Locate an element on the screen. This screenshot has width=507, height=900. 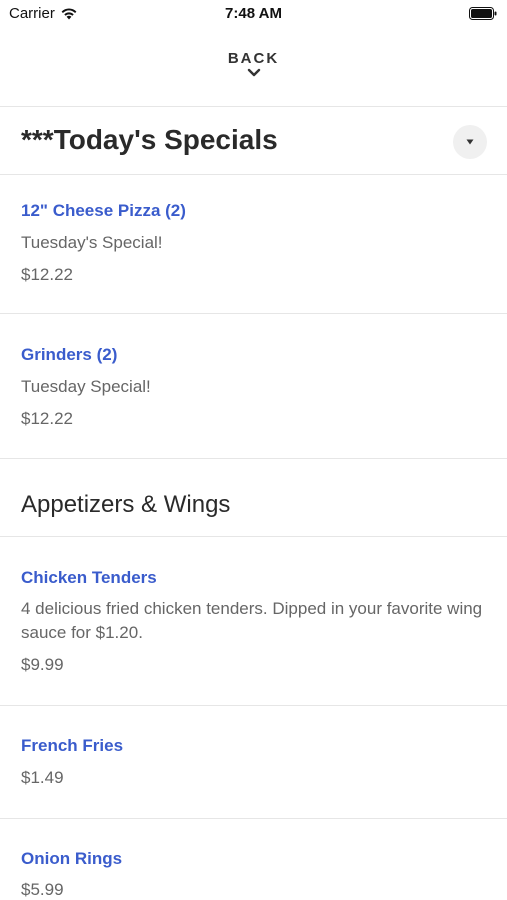
back-button: BACK is located at coordinates (253, 64).